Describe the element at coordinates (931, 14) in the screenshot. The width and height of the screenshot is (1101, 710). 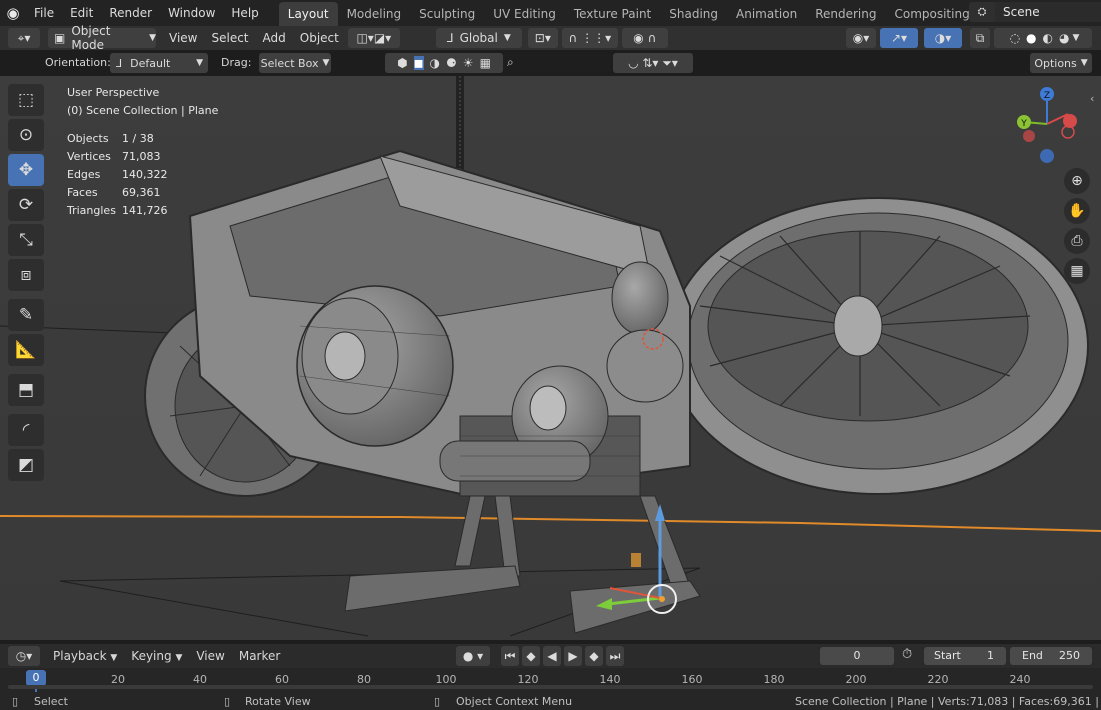
I see `tab-compositing: Compositing` at that location.